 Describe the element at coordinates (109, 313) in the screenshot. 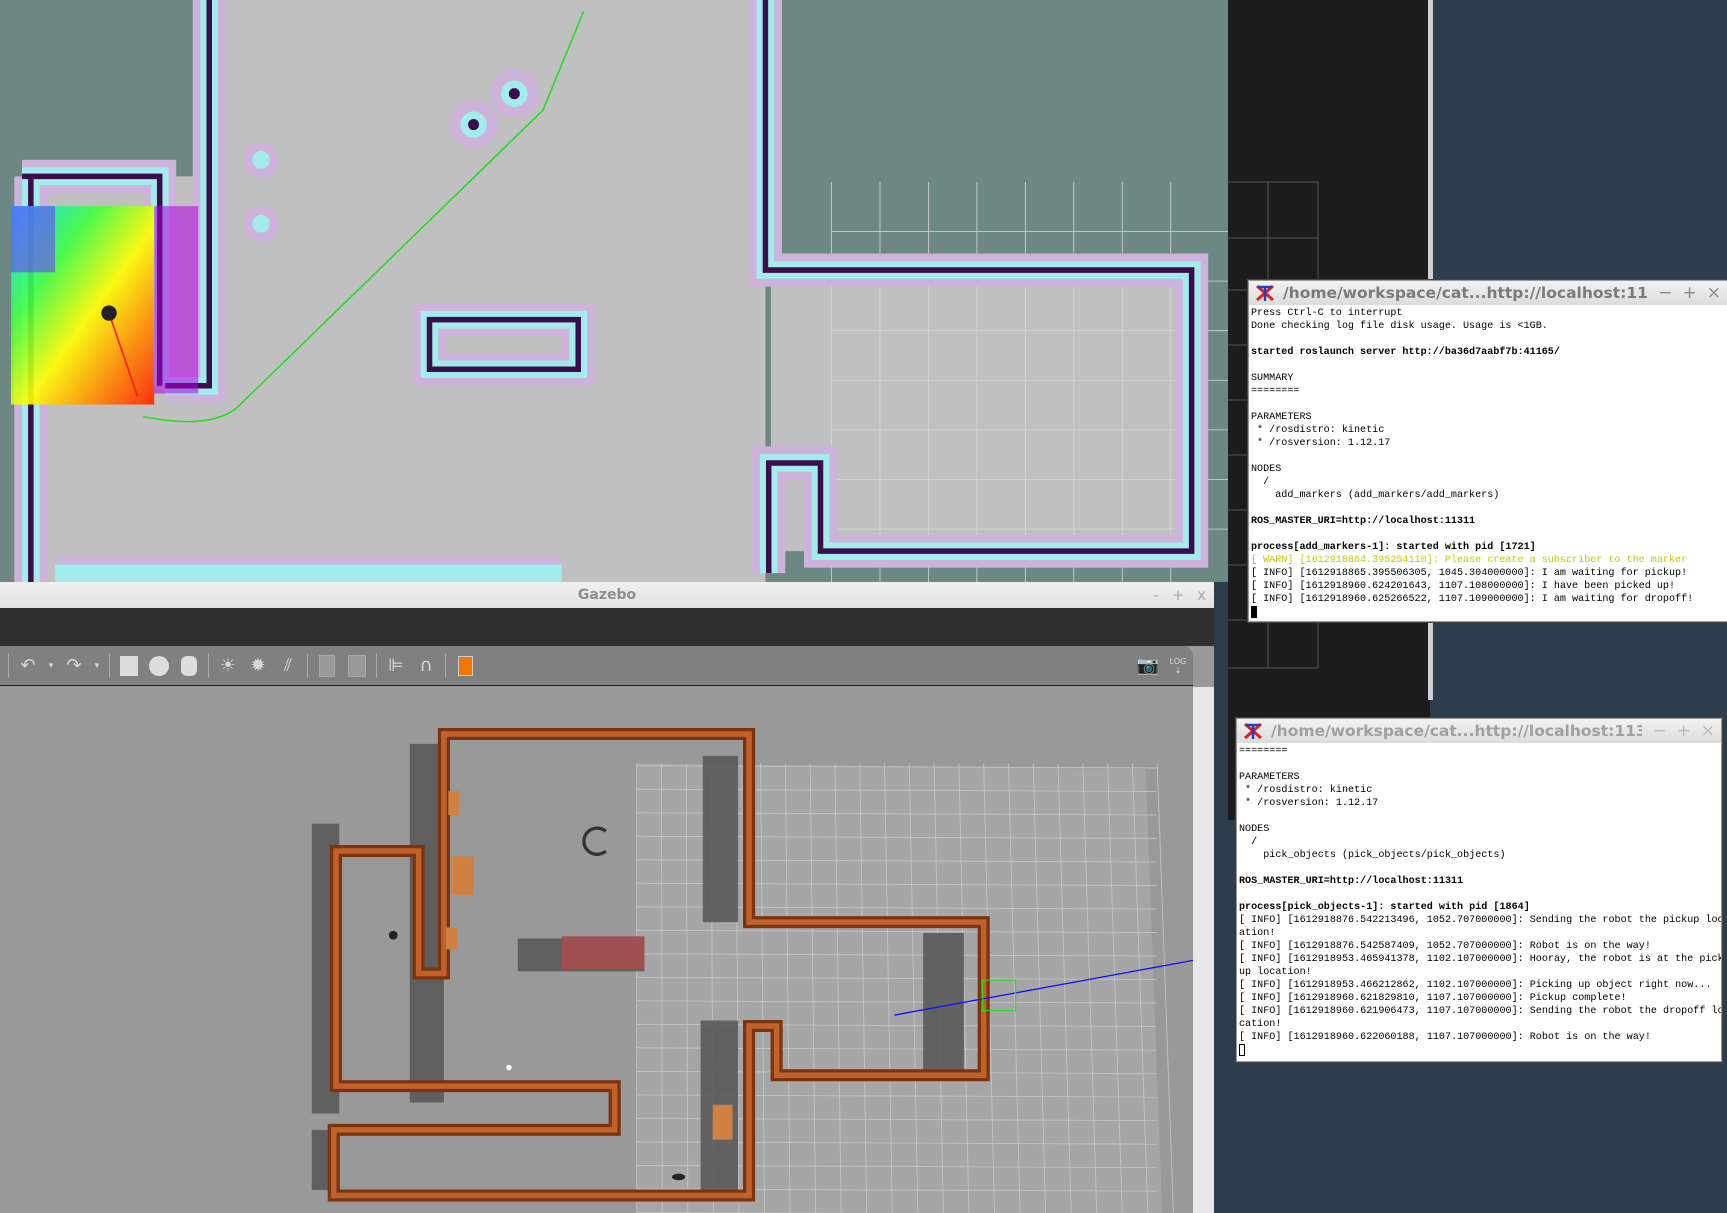

I see `robot-marker` at that location.